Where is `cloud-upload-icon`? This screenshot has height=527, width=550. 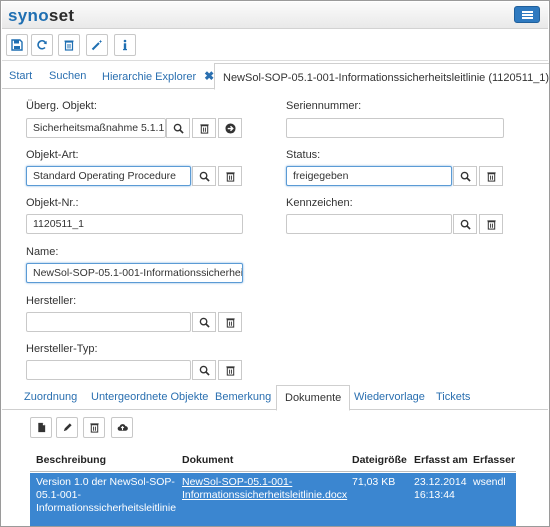 cloud-upload-icon is located at coordinates (122, 427).